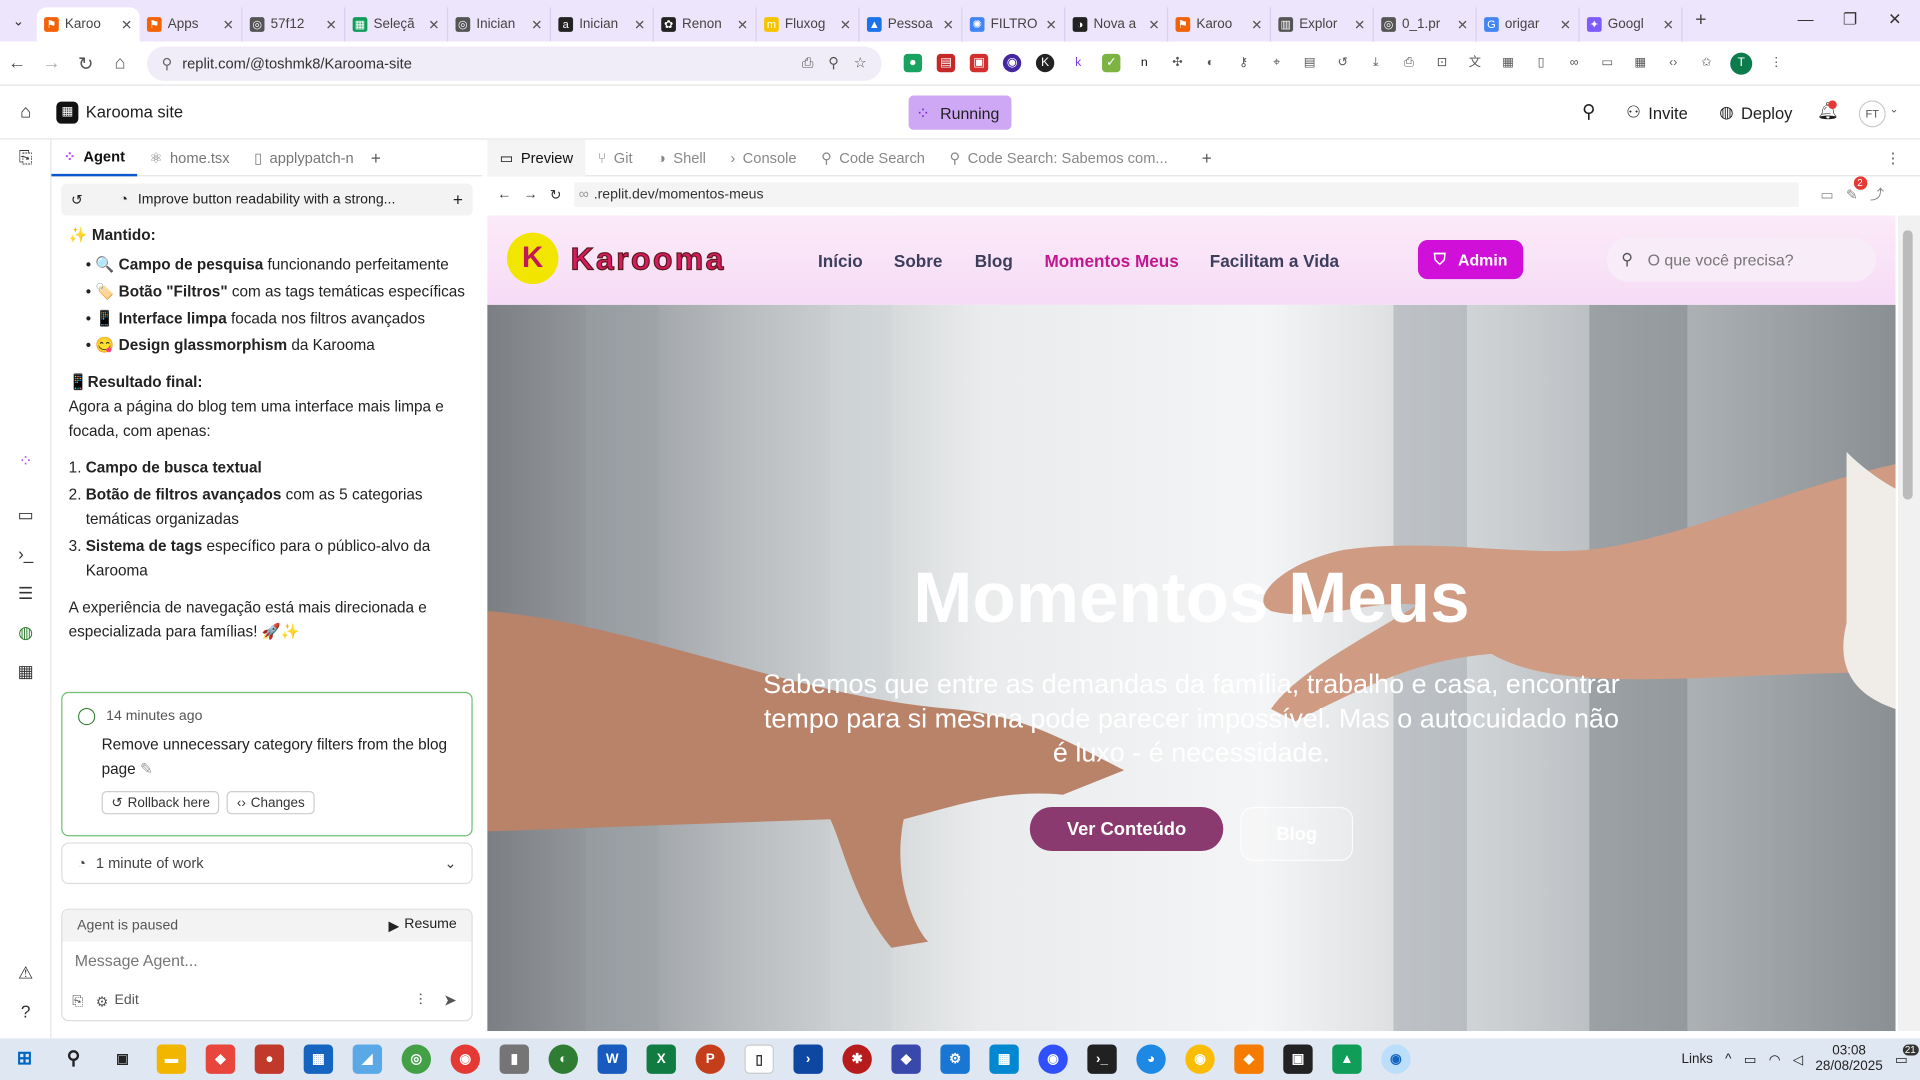 The width and height of the screenshot is (1920, 1080). What do you see at coordinates (1117, 24) in the screenshot?
I see `browser-tab: ◑ Nova a ✕` at bounding box center [1117, 24].